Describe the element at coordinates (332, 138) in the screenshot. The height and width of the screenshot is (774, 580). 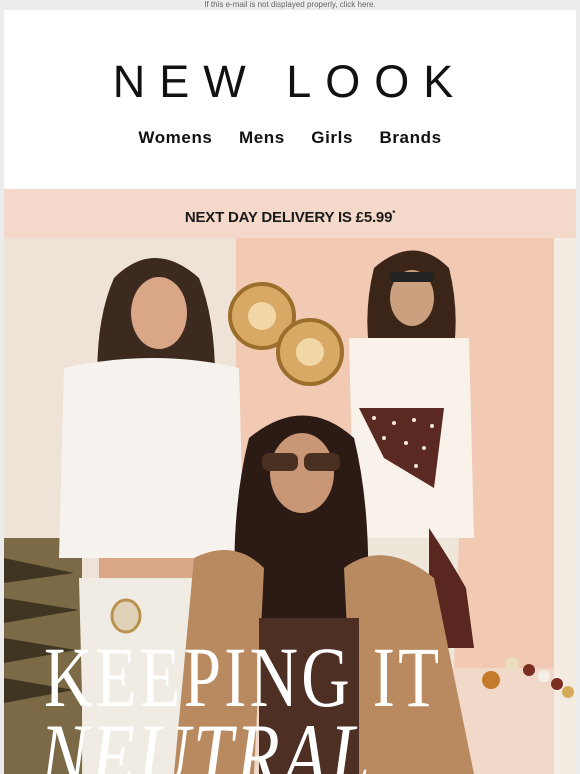
I see `nav-girls: Girls` at that location.